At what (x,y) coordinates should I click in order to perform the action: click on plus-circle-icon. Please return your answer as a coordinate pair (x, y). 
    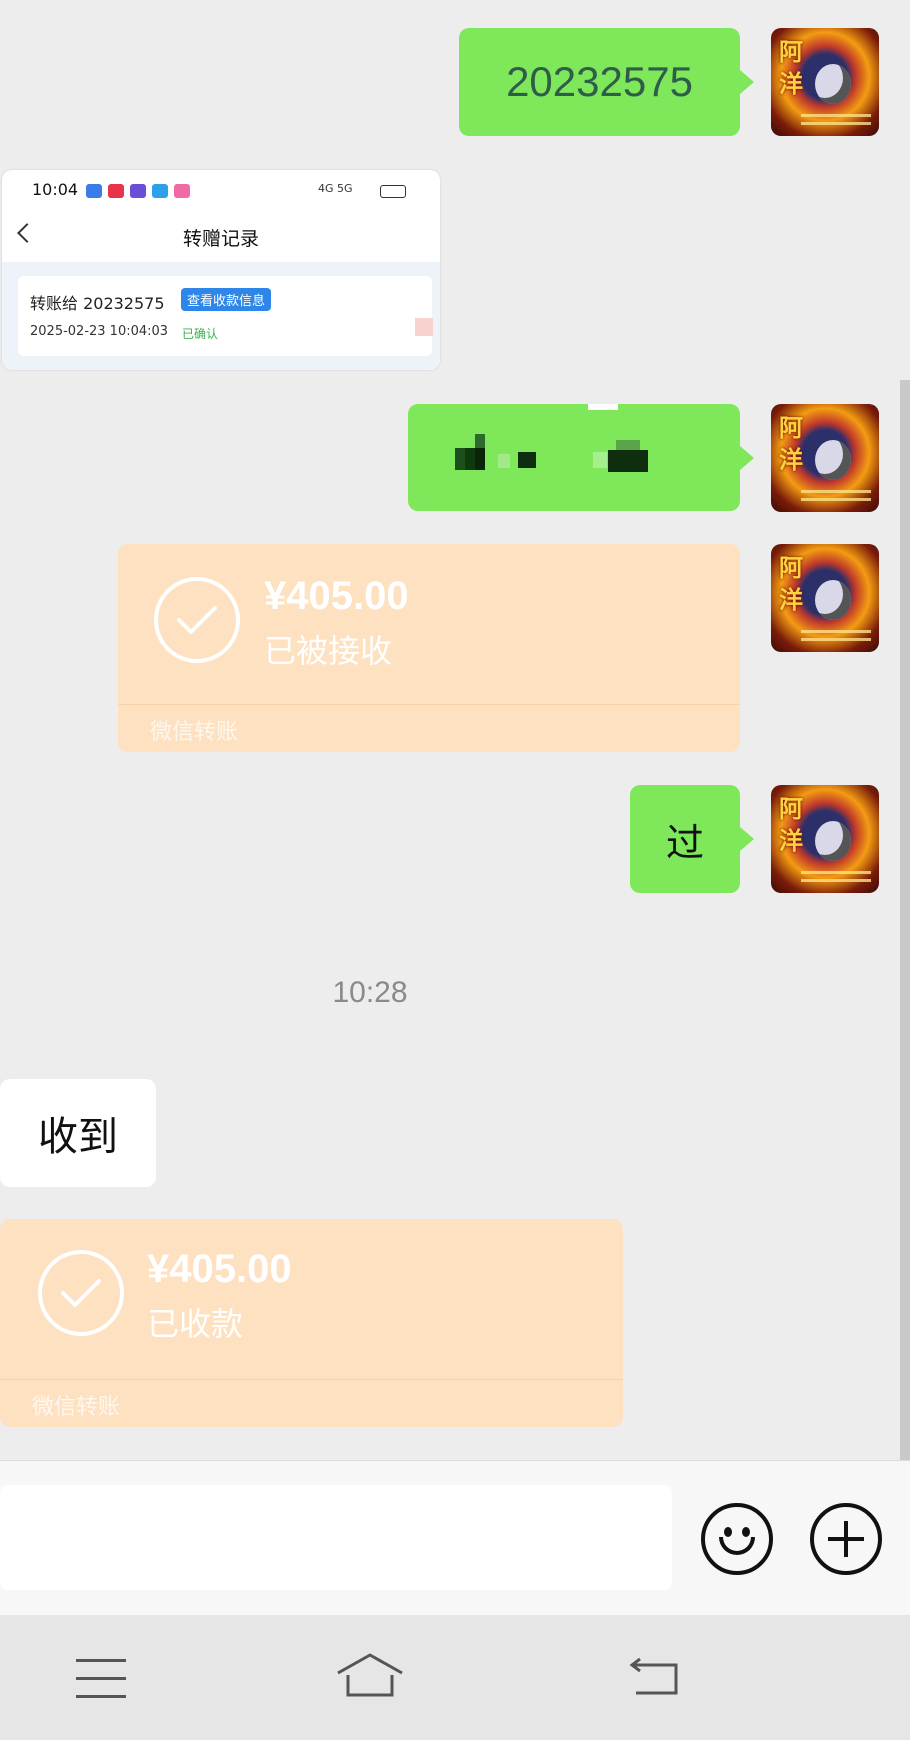
    Looking at the image, I should click on (846, 1539).